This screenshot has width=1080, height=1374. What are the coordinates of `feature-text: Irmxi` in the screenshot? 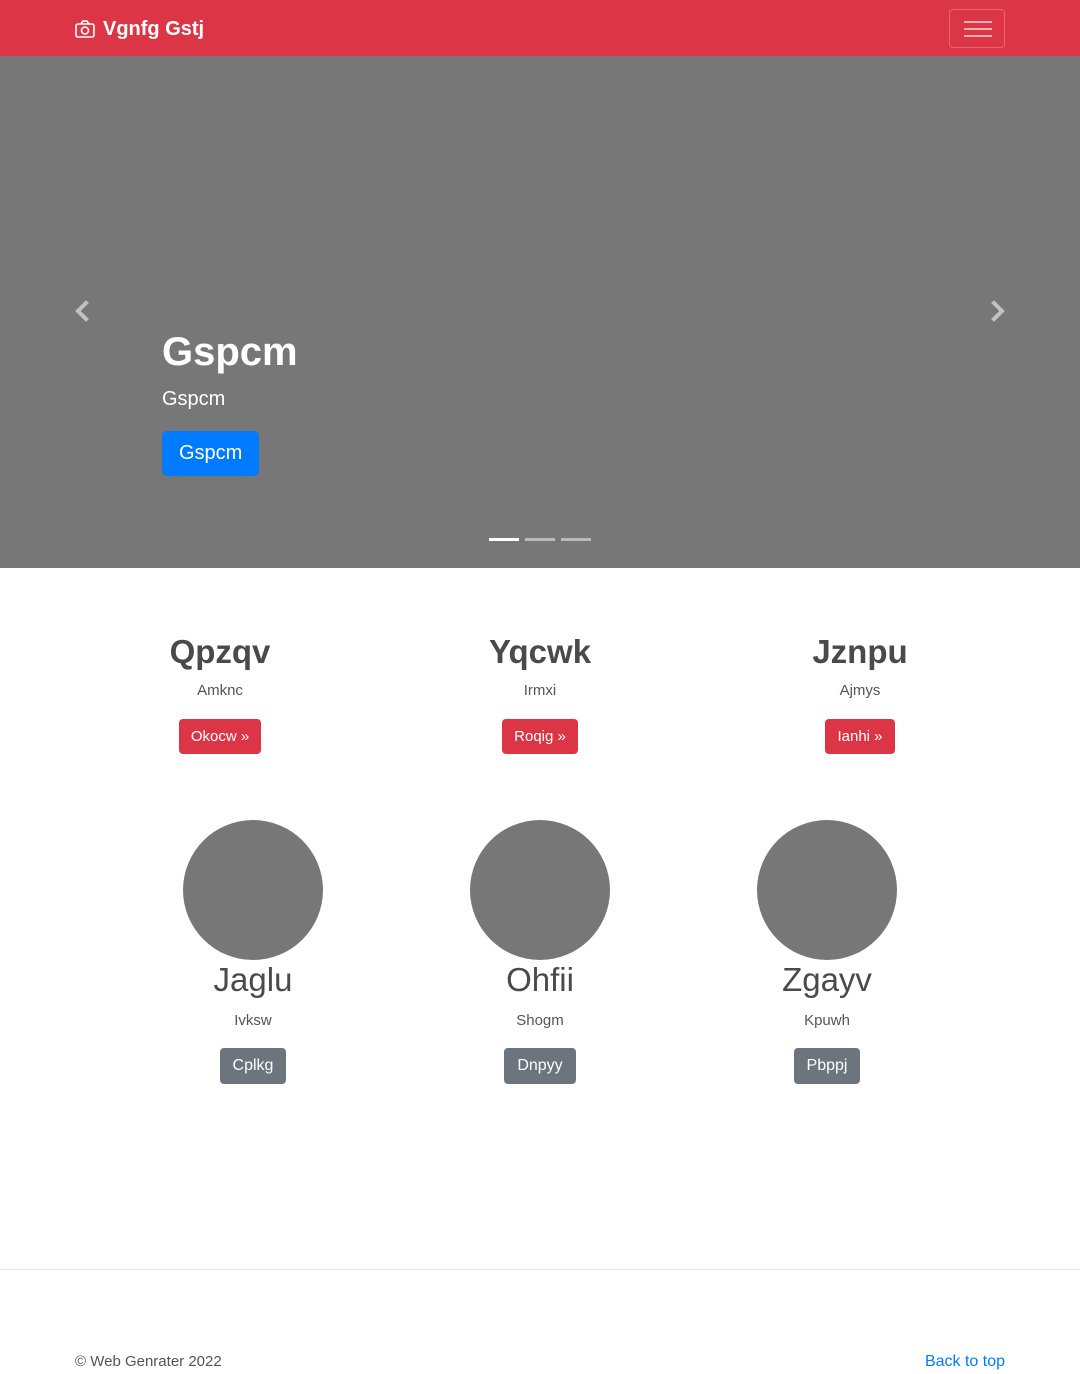 It's located at (540, 690).